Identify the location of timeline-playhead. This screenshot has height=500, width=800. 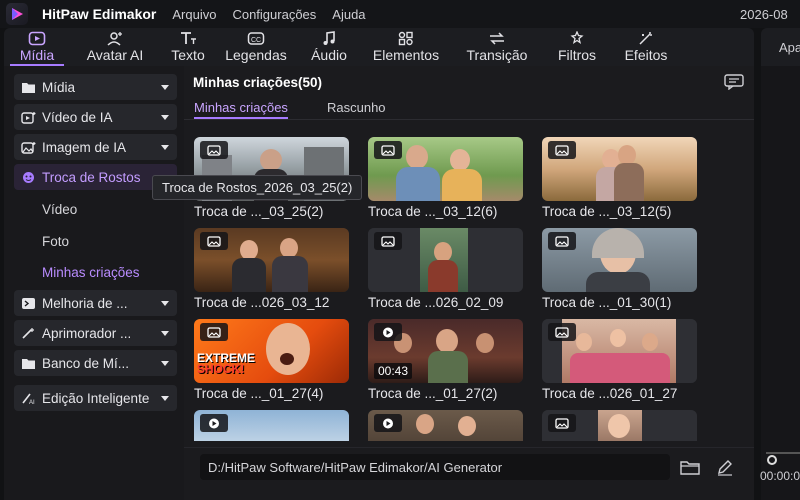
(772, 460).